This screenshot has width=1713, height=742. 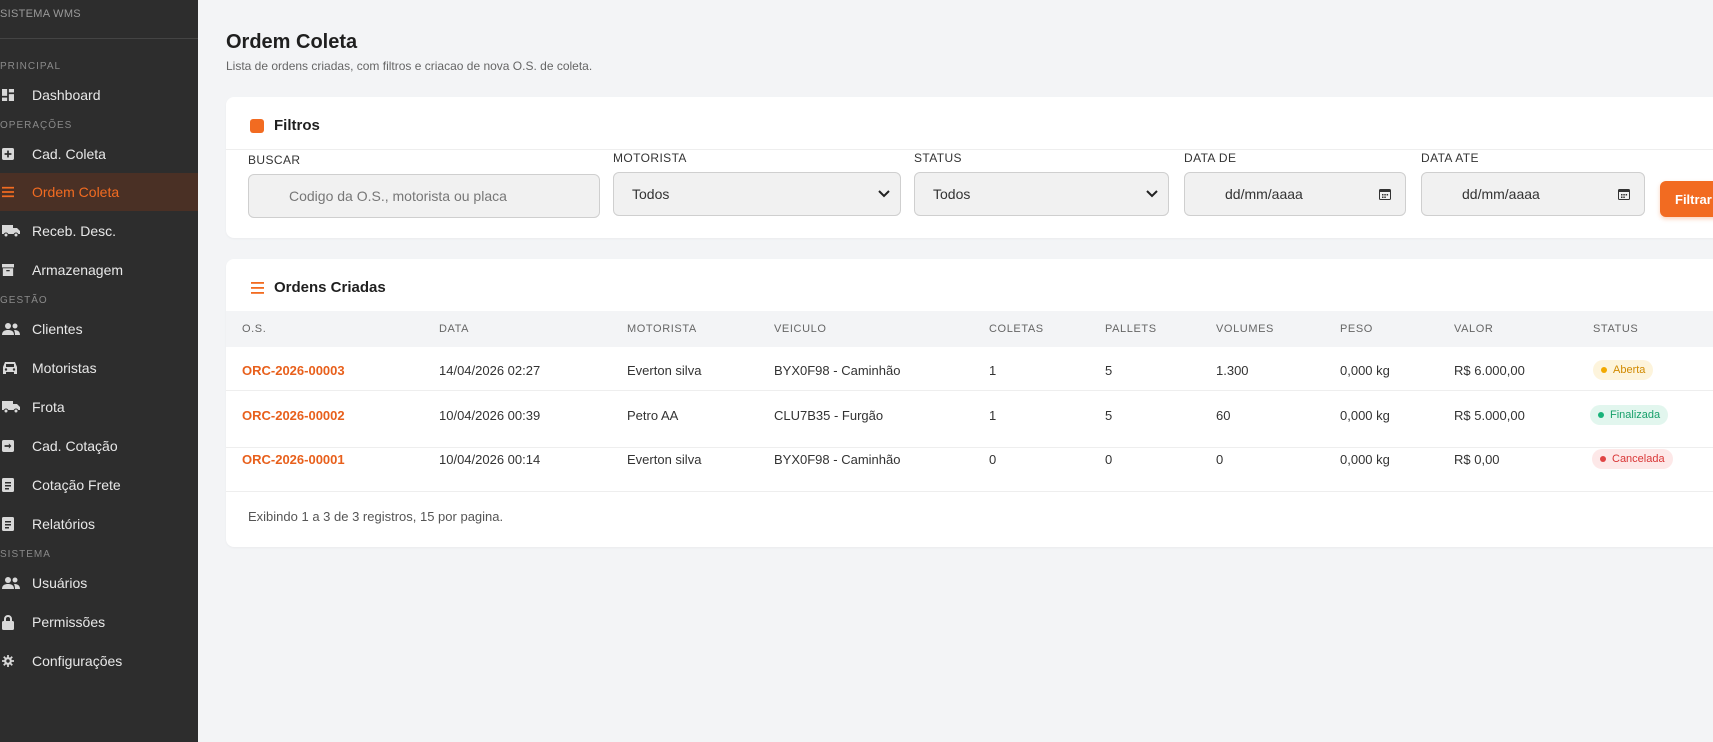 I want to click on sidebar-item-label: Usuários, so click(x=60, y=583).